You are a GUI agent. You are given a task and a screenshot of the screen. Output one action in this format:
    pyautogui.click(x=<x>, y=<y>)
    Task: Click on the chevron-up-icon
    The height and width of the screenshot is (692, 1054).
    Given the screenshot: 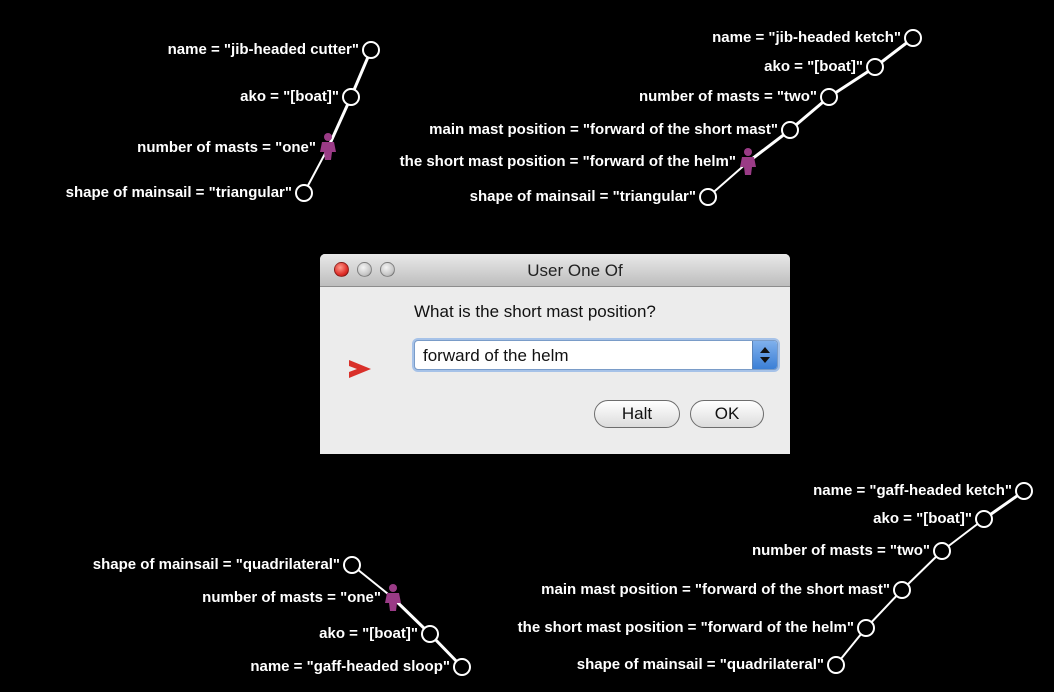 What is the action you would take?
    pyautogui.click(x=765, y=350)
    